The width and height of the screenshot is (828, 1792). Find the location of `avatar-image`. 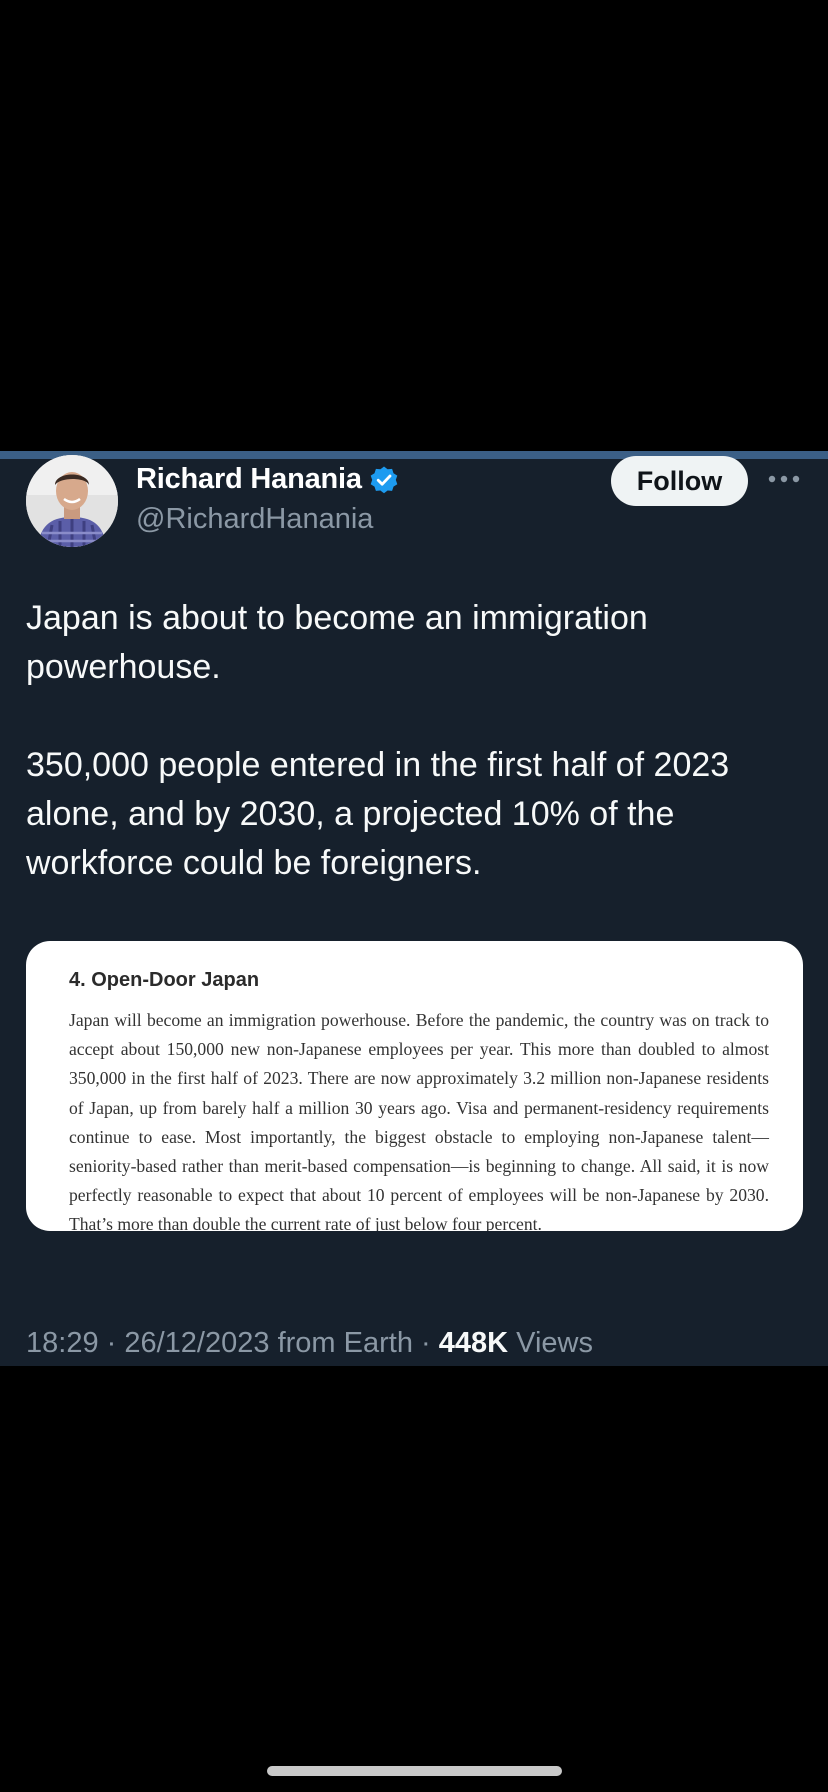

avatar-image is located at coordinates (72, 501).